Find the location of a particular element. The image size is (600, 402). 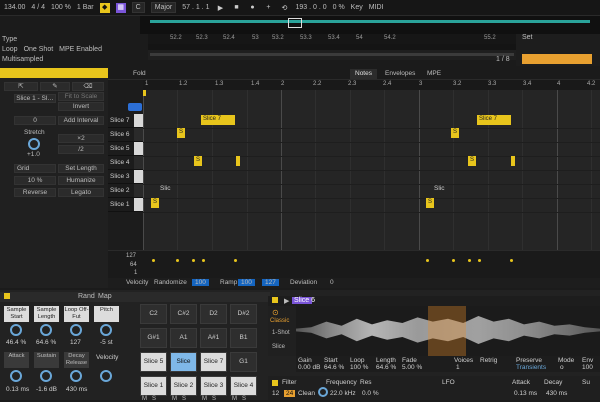

map-button: Map is located at coordinates (105, 296).